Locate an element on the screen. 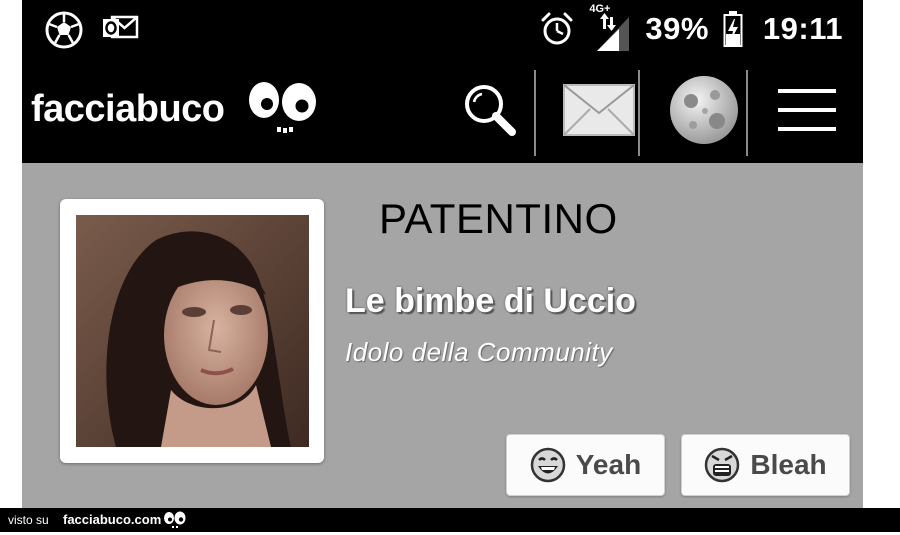  credit-prefix: visto su is located at coordinates (28, 520).